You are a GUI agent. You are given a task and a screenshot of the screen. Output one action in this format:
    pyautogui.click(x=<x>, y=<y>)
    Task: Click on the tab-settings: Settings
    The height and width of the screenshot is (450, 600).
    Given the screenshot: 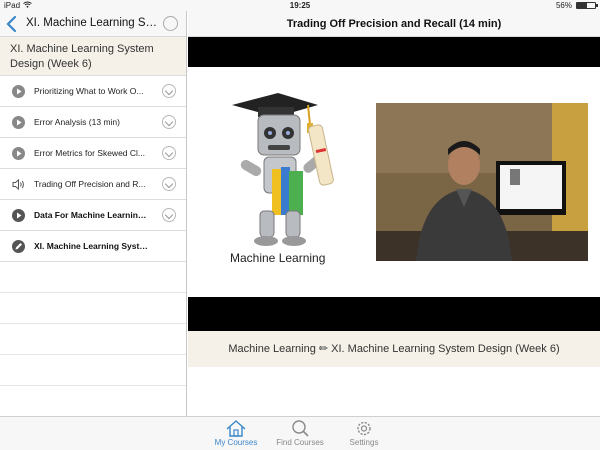 What is the action you would take?
    pyautogui.click(x=364, y=434)
    